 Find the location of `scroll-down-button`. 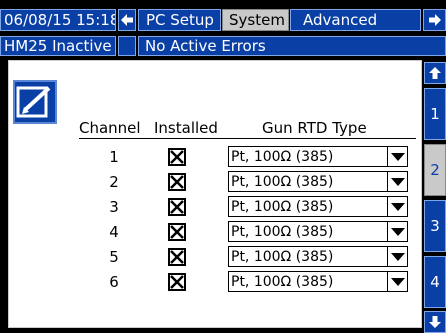

scroll-down-button is located at coordinates (435, 322).